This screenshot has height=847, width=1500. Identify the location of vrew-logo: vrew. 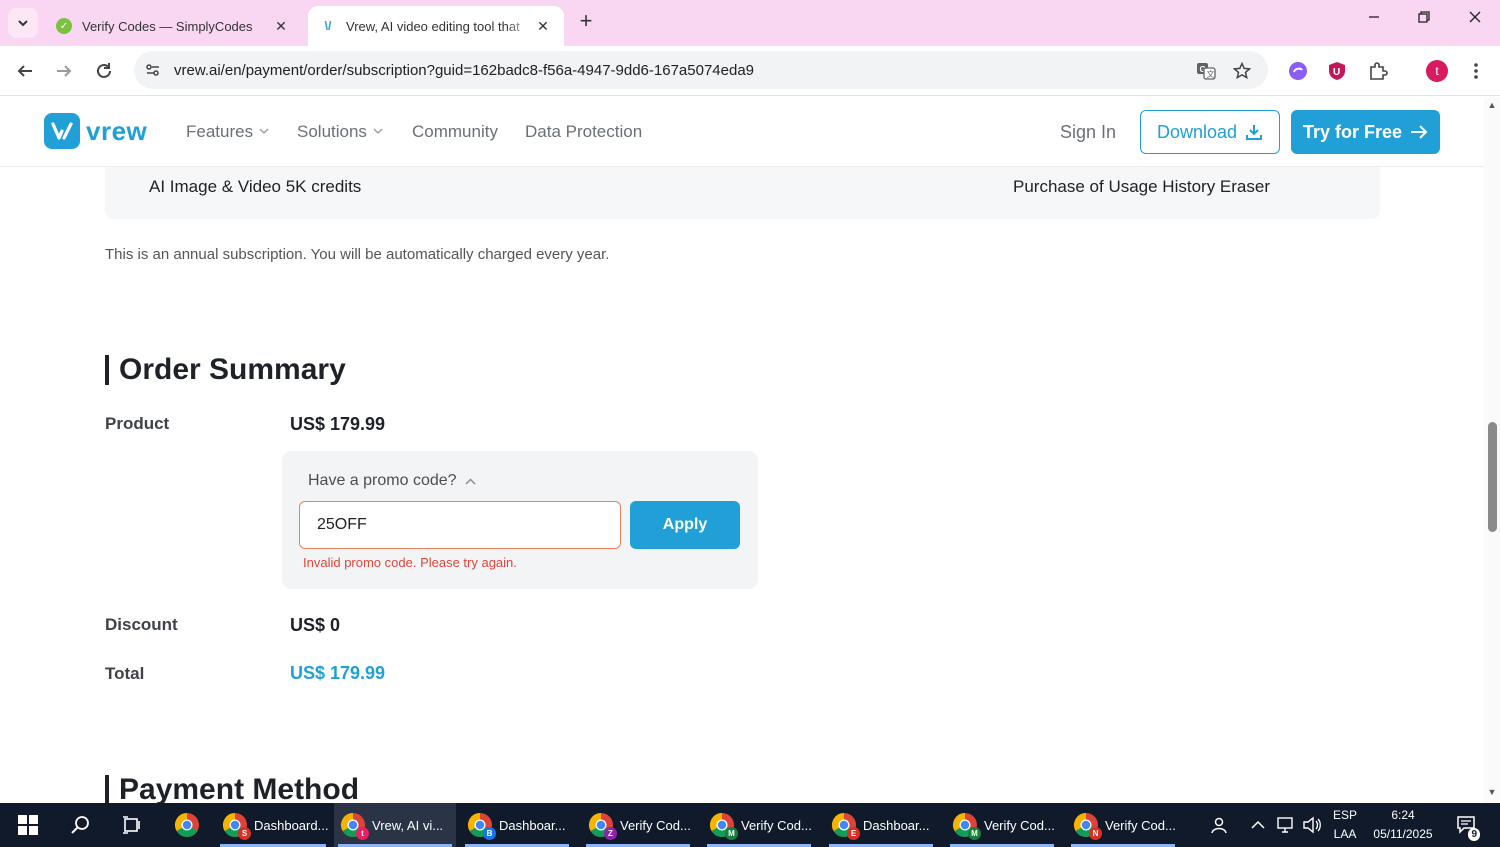
(95, 131).